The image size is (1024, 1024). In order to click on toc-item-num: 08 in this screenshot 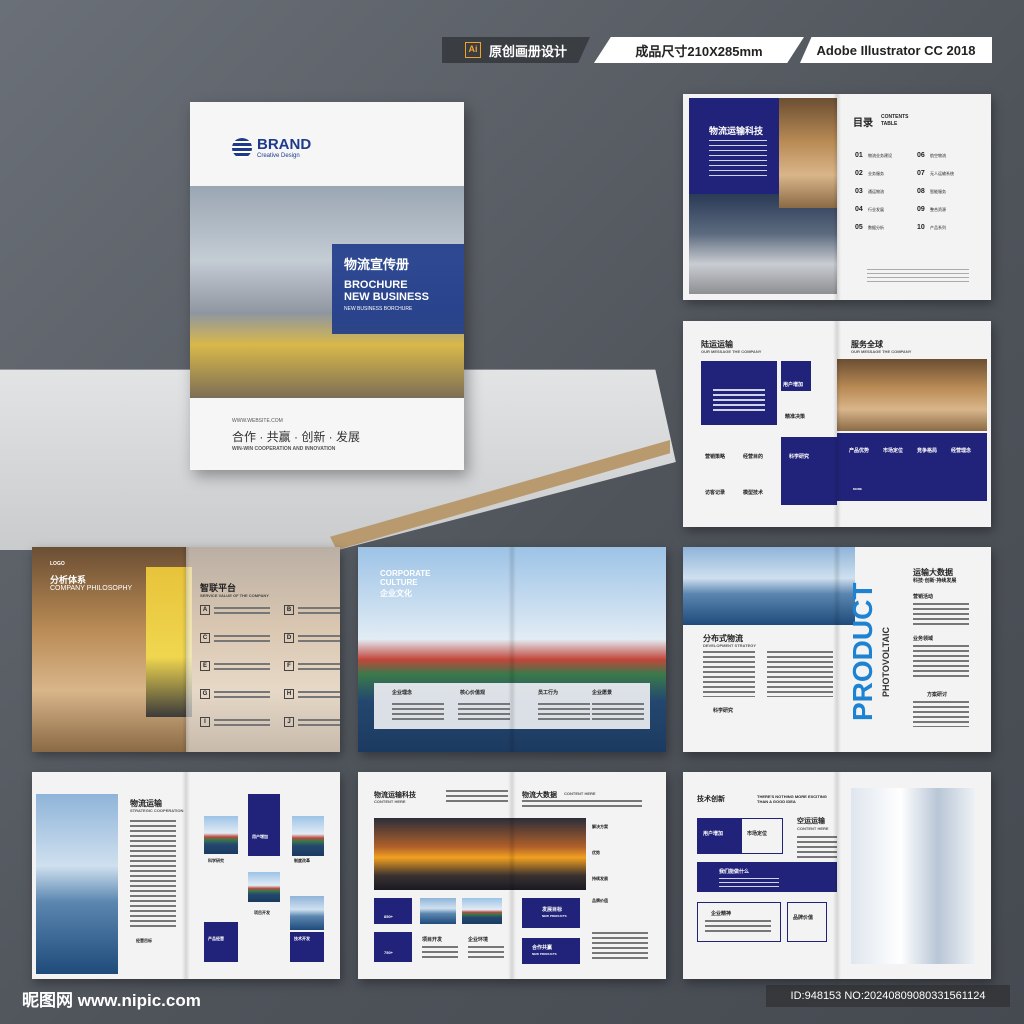, I will do `click(921, 191)`.